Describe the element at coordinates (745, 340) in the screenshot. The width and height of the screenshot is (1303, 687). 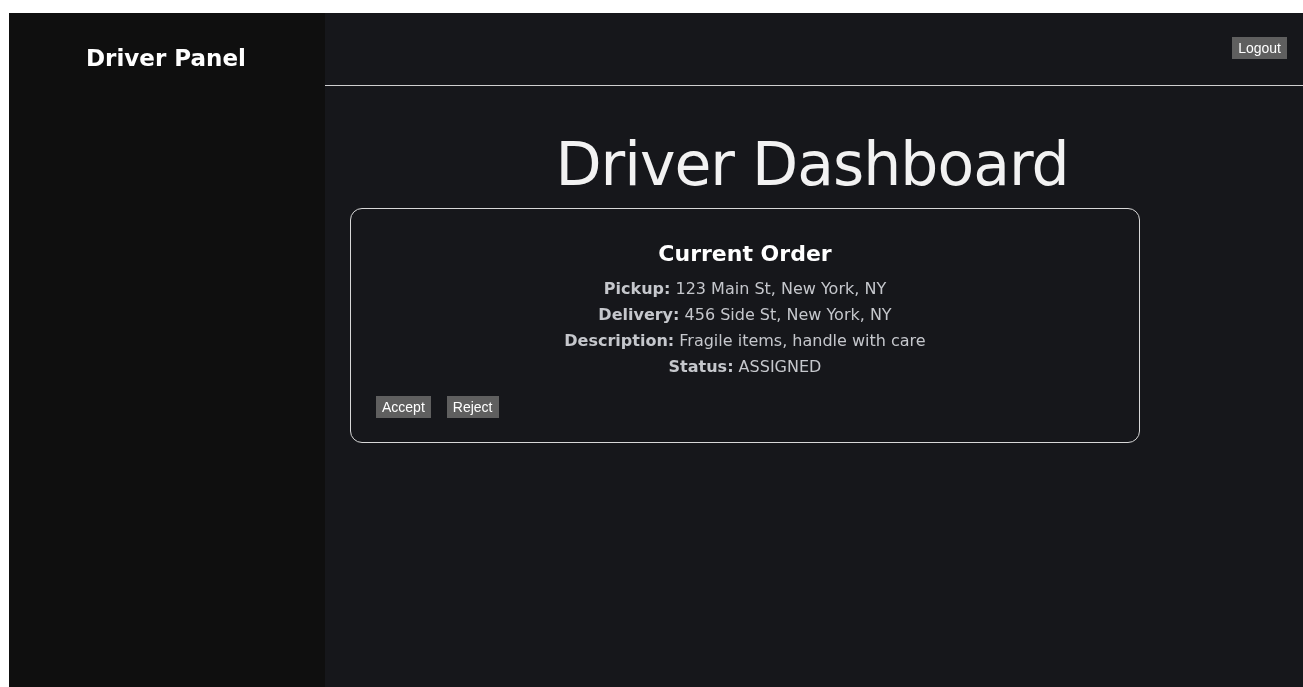
I see `order-detail: Description: Fragile items, handle with care` at that location.